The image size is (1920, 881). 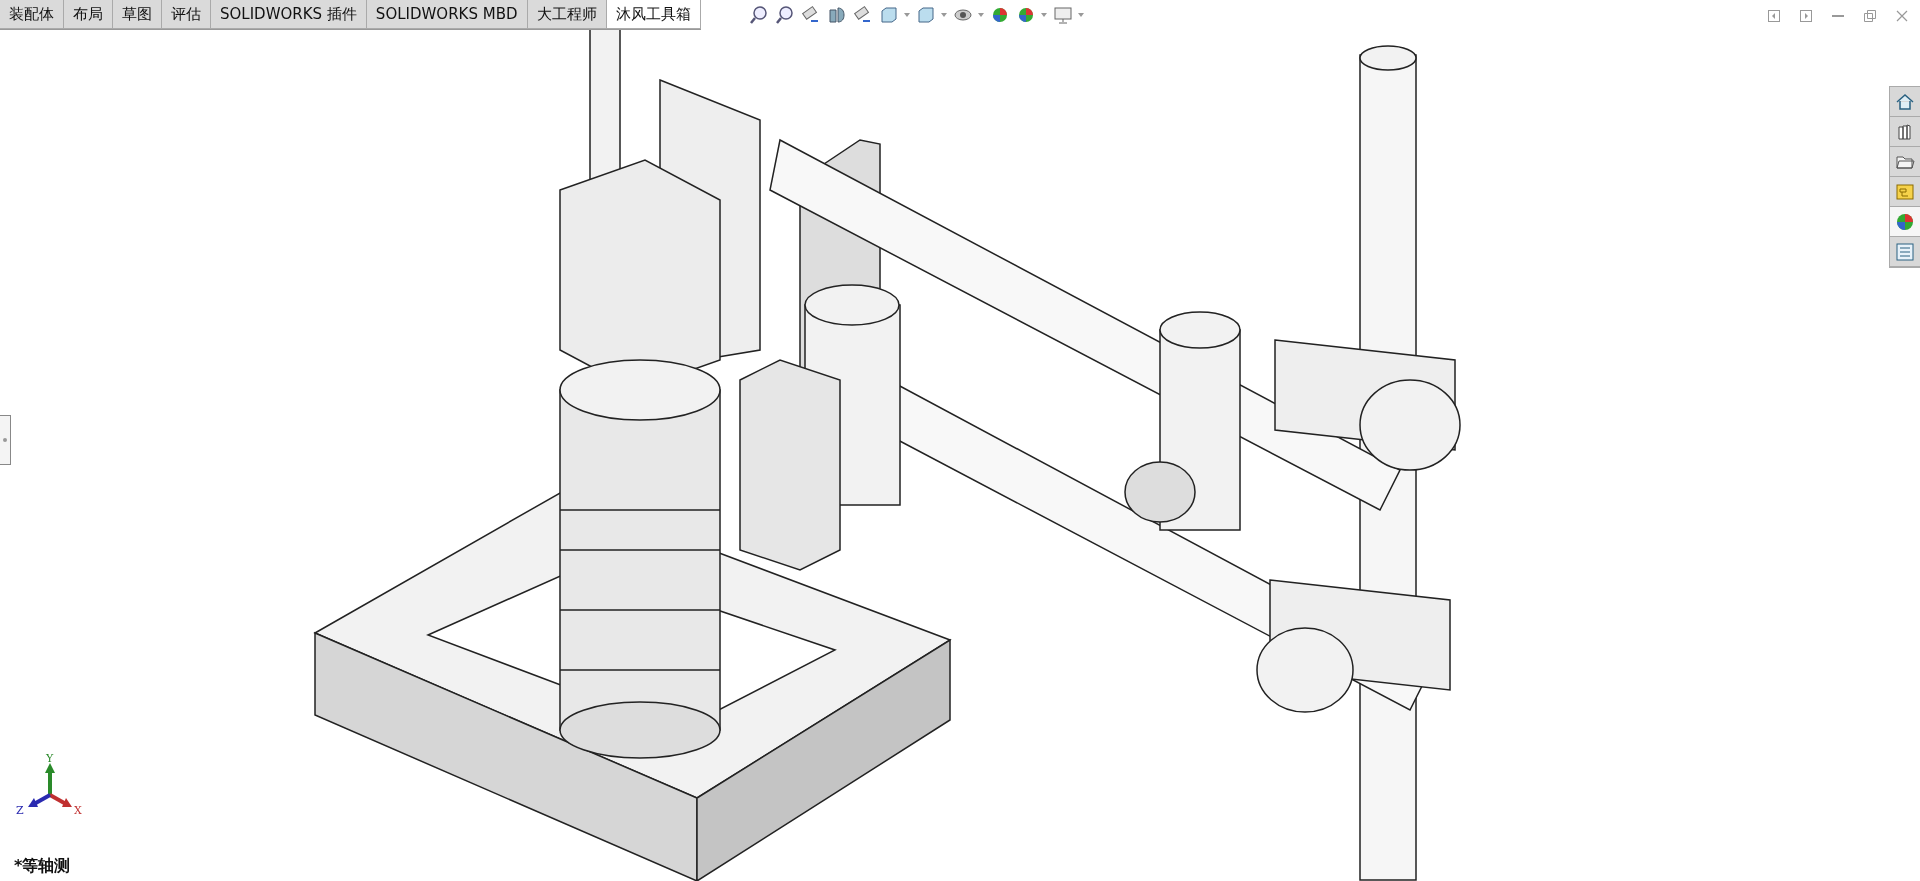 What do you see at coordinates (20, 810) in the screenshot?
I see `axis-label: Z` at bounding box center [20, 810].